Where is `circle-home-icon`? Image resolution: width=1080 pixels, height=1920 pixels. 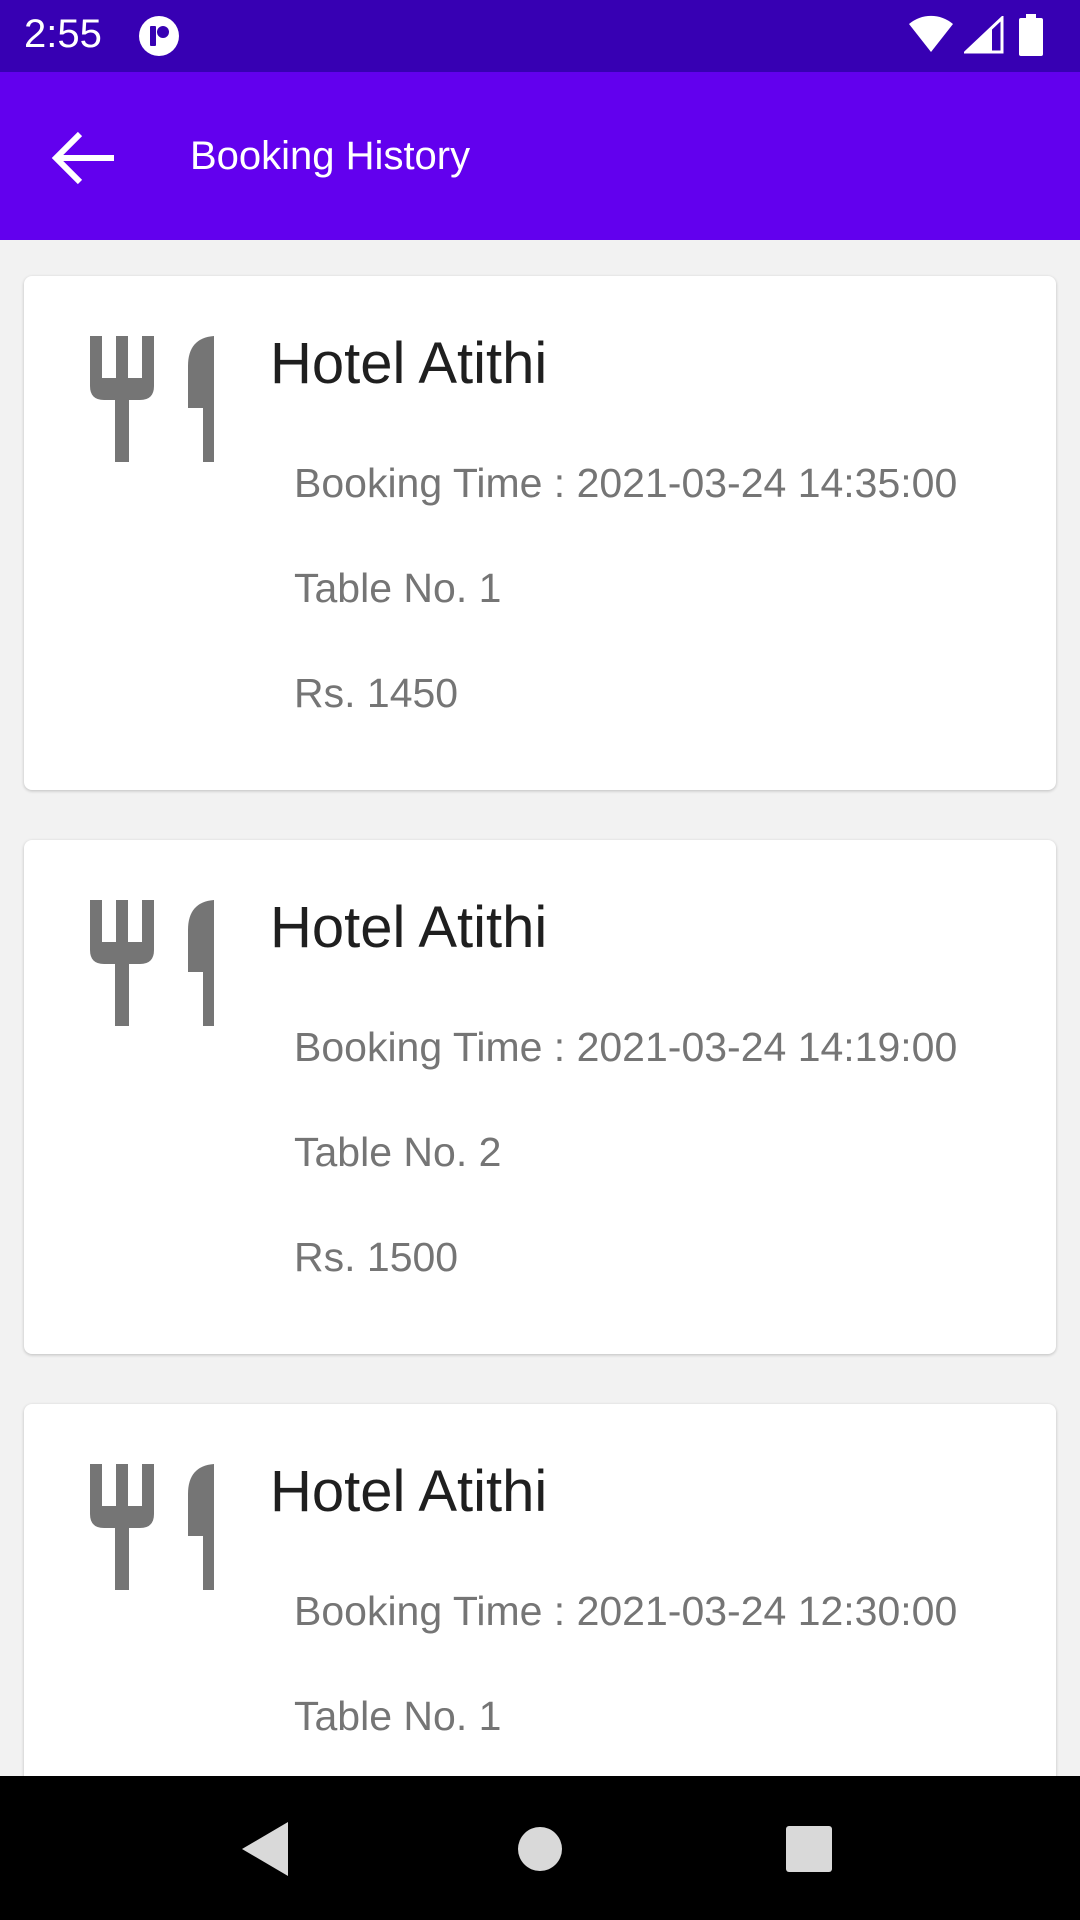
circle-home-icon is located at coordinates (540, 1849).